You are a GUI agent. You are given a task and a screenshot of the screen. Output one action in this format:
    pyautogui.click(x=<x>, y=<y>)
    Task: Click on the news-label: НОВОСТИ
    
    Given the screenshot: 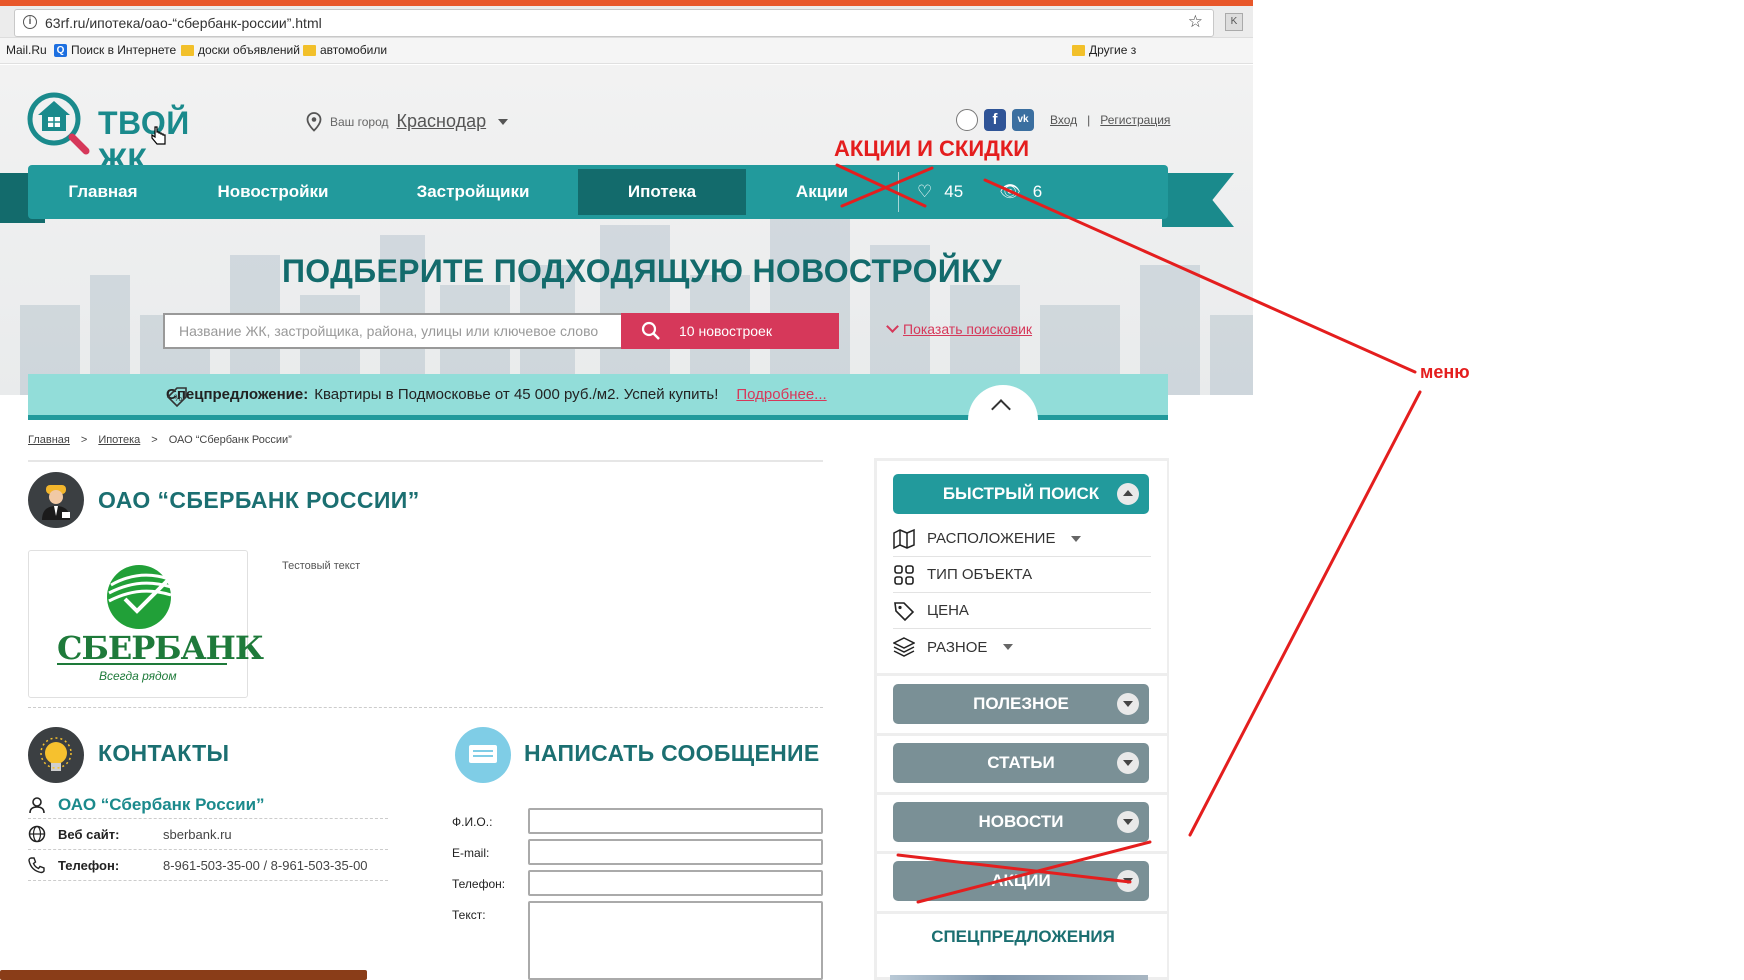 What is the action you would take?
    pyautogui.click(x=1021, y=821)
    